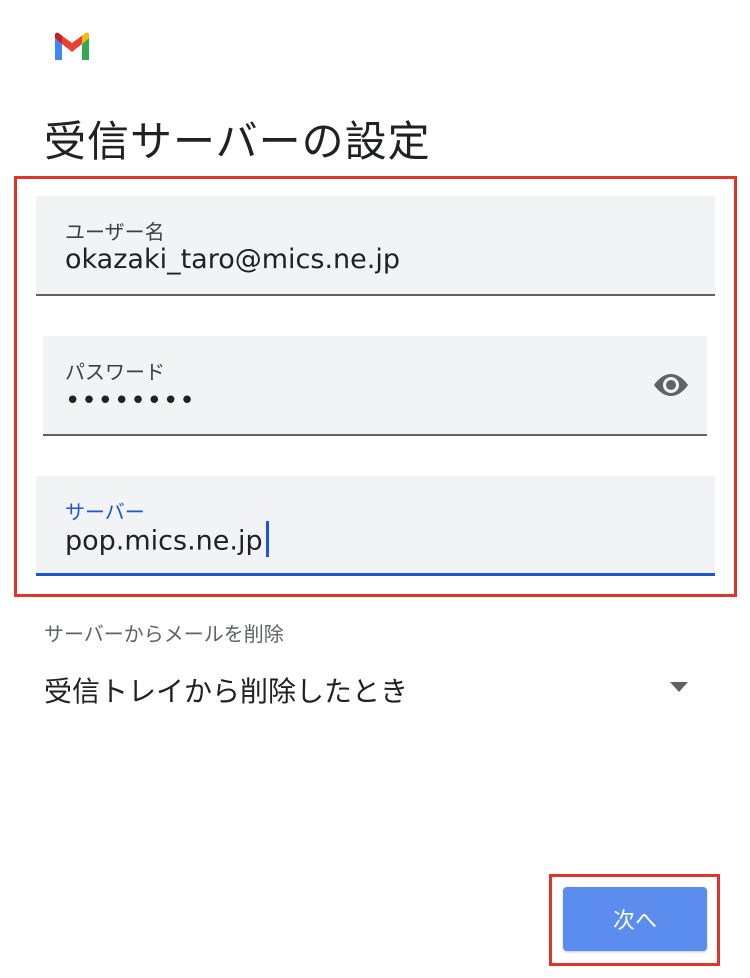  I want to click on username-label: ユーザー名, so click(115, 232).